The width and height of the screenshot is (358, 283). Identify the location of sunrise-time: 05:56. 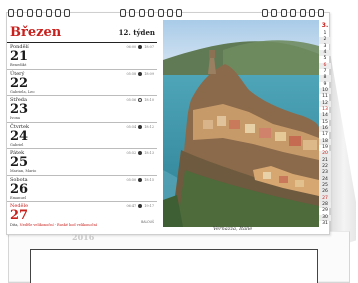
(131, 100).